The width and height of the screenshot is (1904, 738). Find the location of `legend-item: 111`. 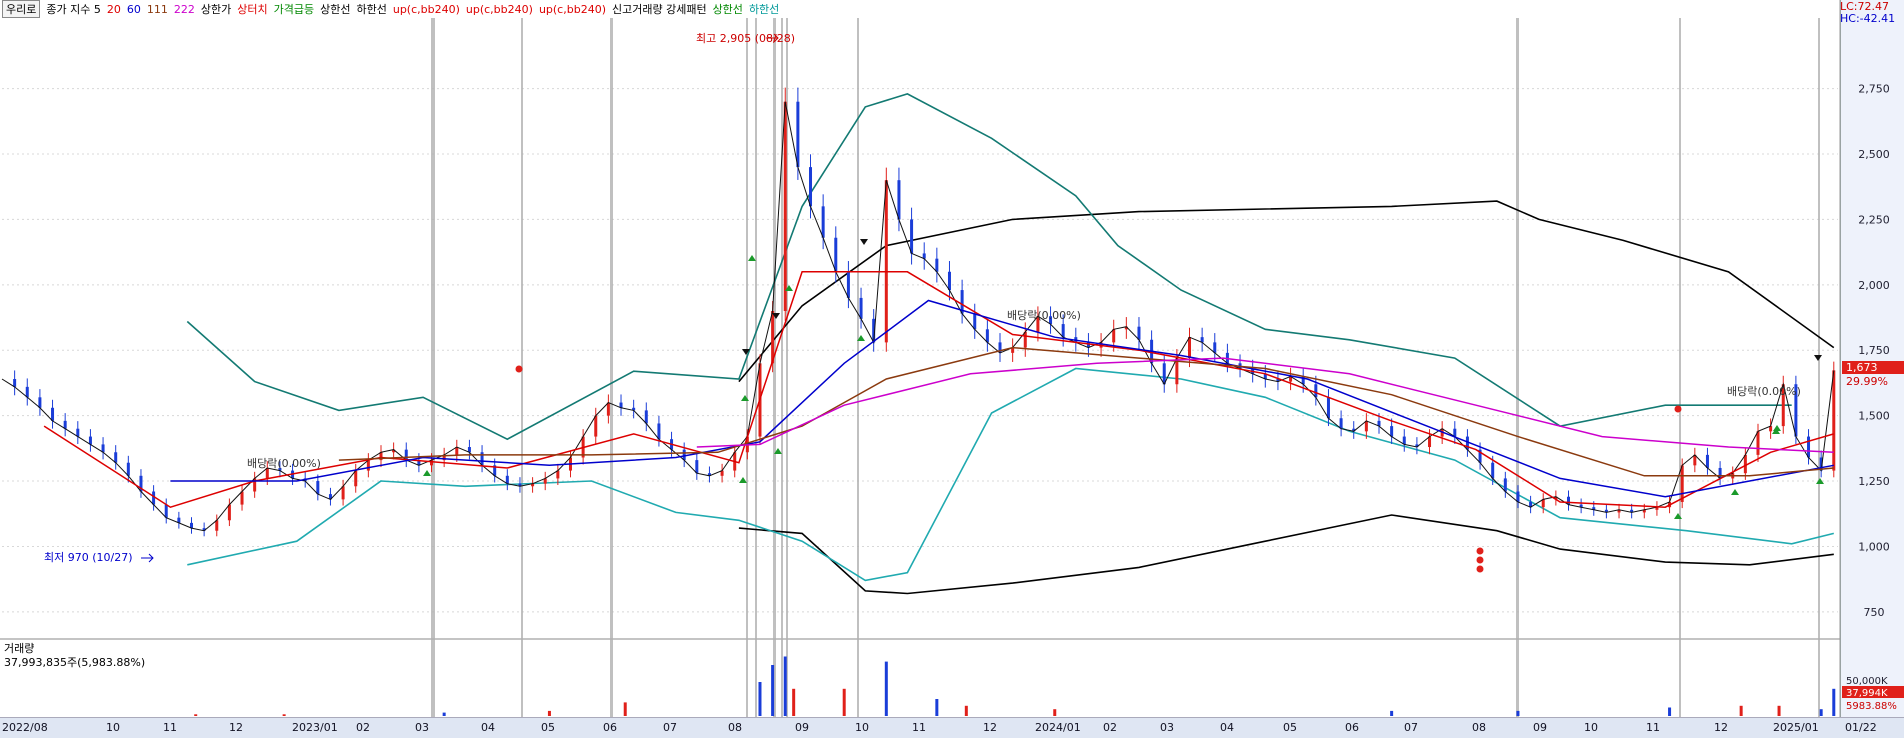

legend-item: 111 is located at coordinates (157, 9).